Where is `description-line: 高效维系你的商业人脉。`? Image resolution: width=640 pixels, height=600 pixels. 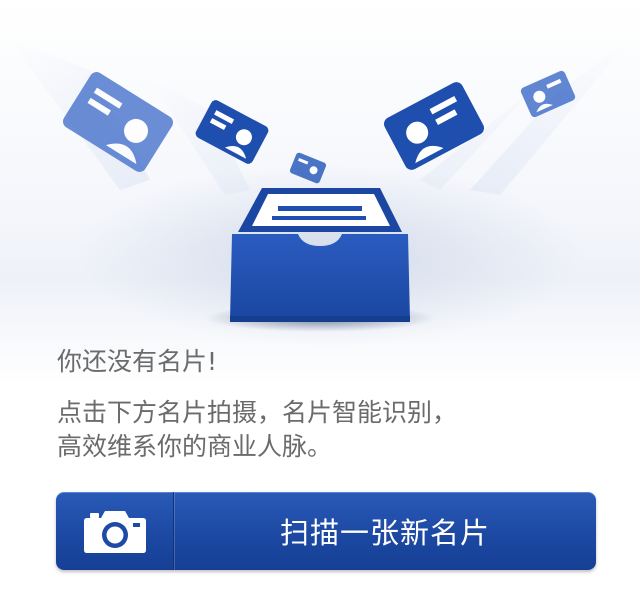 description-line: 高效维系你的商业人脉。 is located at coordinates (195, 446).